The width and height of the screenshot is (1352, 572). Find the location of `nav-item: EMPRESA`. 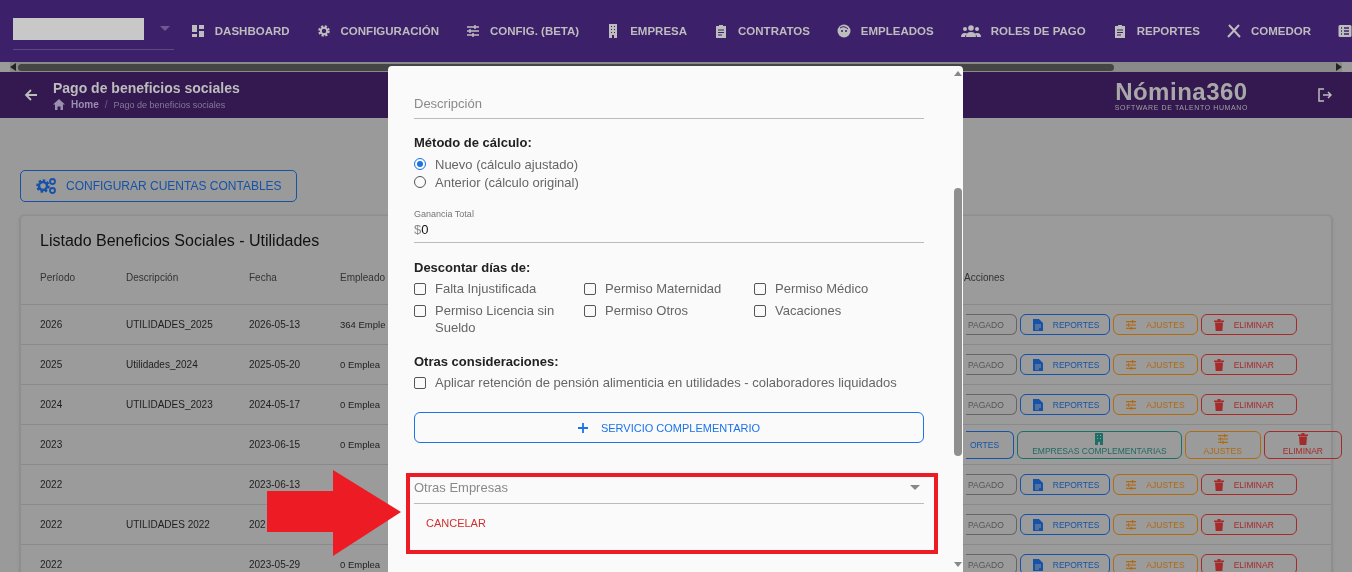

nav-item: EMPRESA is located at coordinates (647, 31).